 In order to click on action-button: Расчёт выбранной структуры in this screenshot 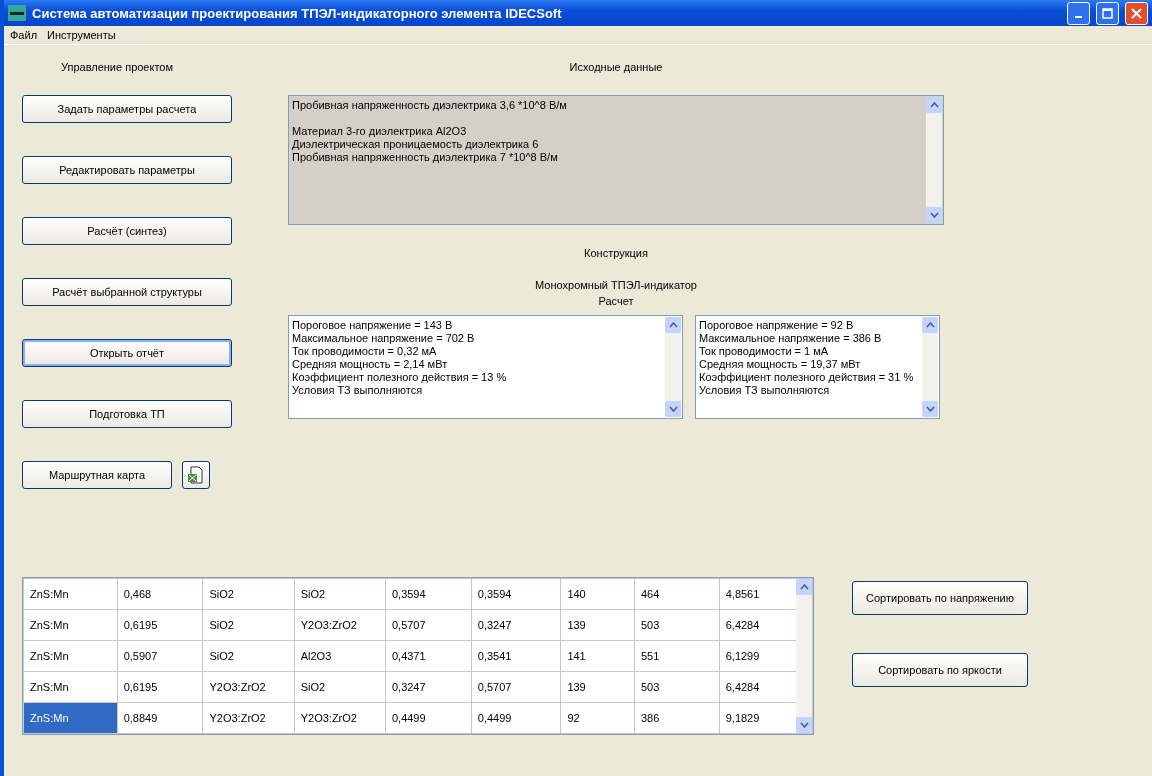, I will do `click(127, 292)`.